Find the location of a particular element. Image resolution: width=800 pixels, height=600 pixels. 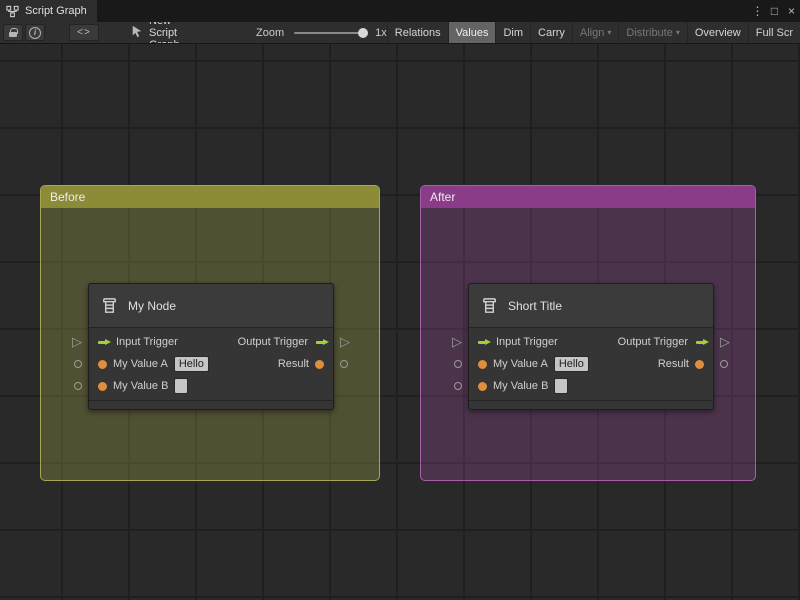

title-bar: Script Graph ⋮ □ × is located at coordinates (400, 11).